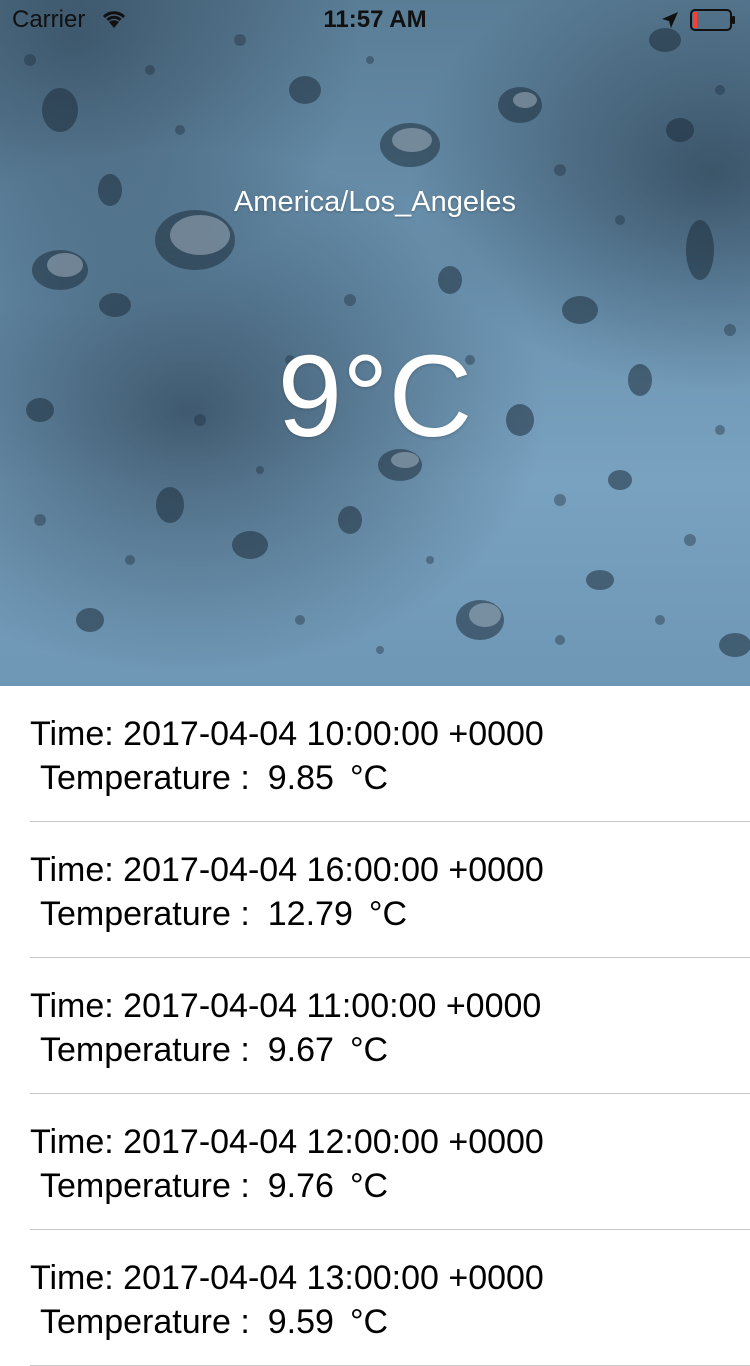  I want to click on forecast-time: Time: 2017-04-04 11:00:00 +0000, so click(286, 1006).